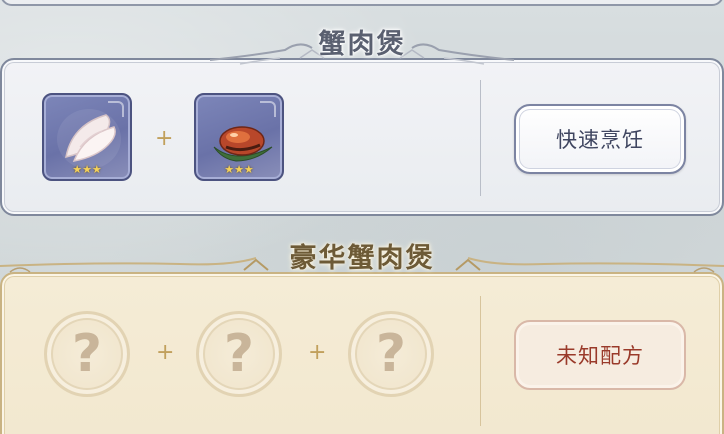 The image size is (724, 434). Describe the element at coordinates (87, 137) in the screenshot. I see `ingredient-slot-fish: ★★★` at that location.